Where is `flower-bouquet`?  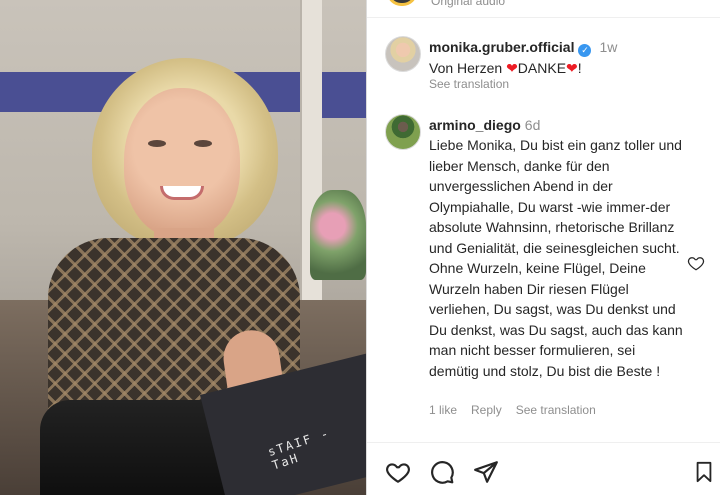 flower-bouquet is located at coordinates (338, 235).